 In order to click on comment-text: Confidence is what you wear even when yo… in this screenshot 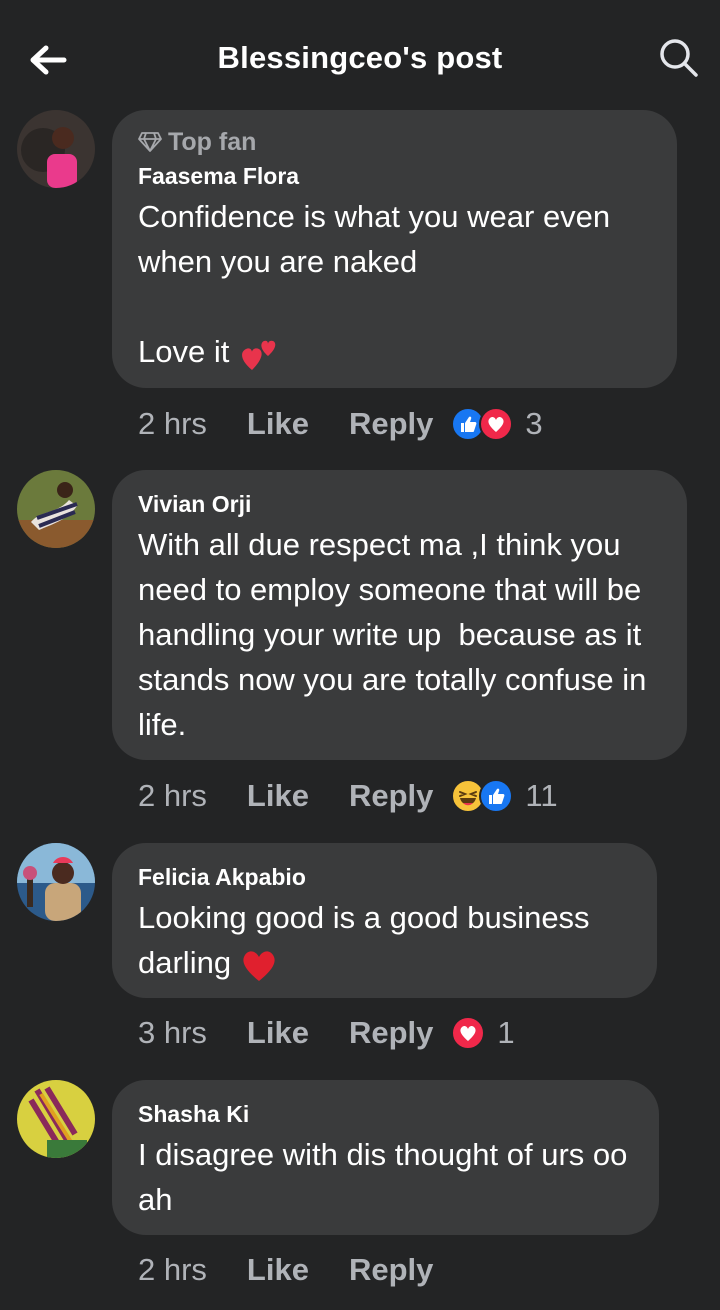, I will do `click(394, 284)`.